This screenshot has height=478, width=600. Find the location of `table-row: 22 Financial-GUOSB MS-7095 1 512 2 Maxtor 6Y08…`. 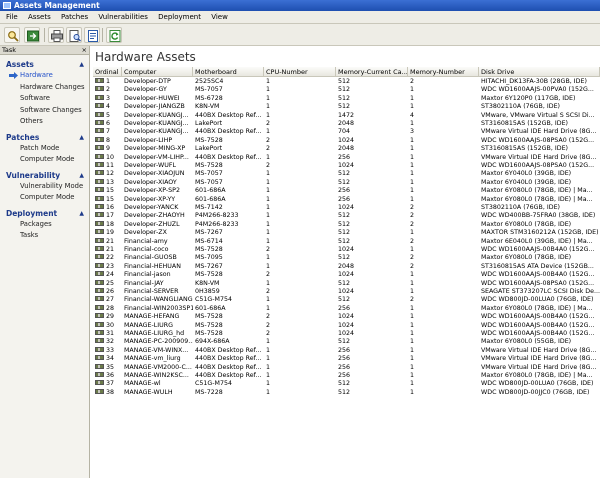

table-row: 22 Financial-GUOSB MS-7095 1 512 2 Maxtor 6Y08… is located at coordinates (346, 258).